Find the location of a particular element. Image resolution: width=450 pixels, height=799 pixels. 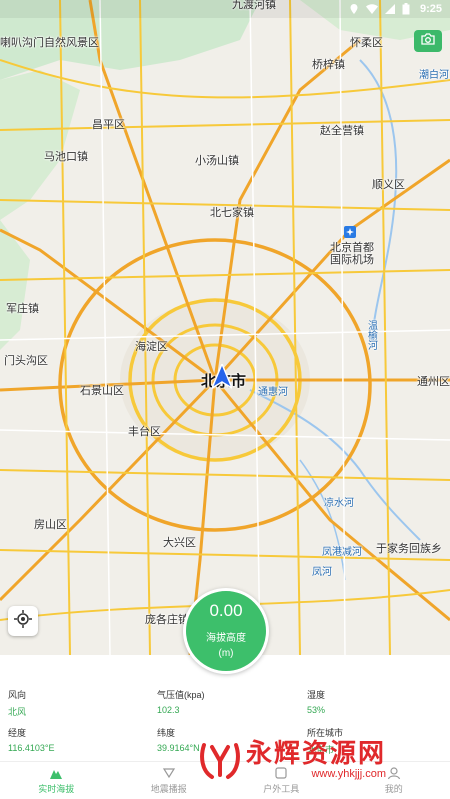

crosshair-icon is located at coordinates (23, 621).